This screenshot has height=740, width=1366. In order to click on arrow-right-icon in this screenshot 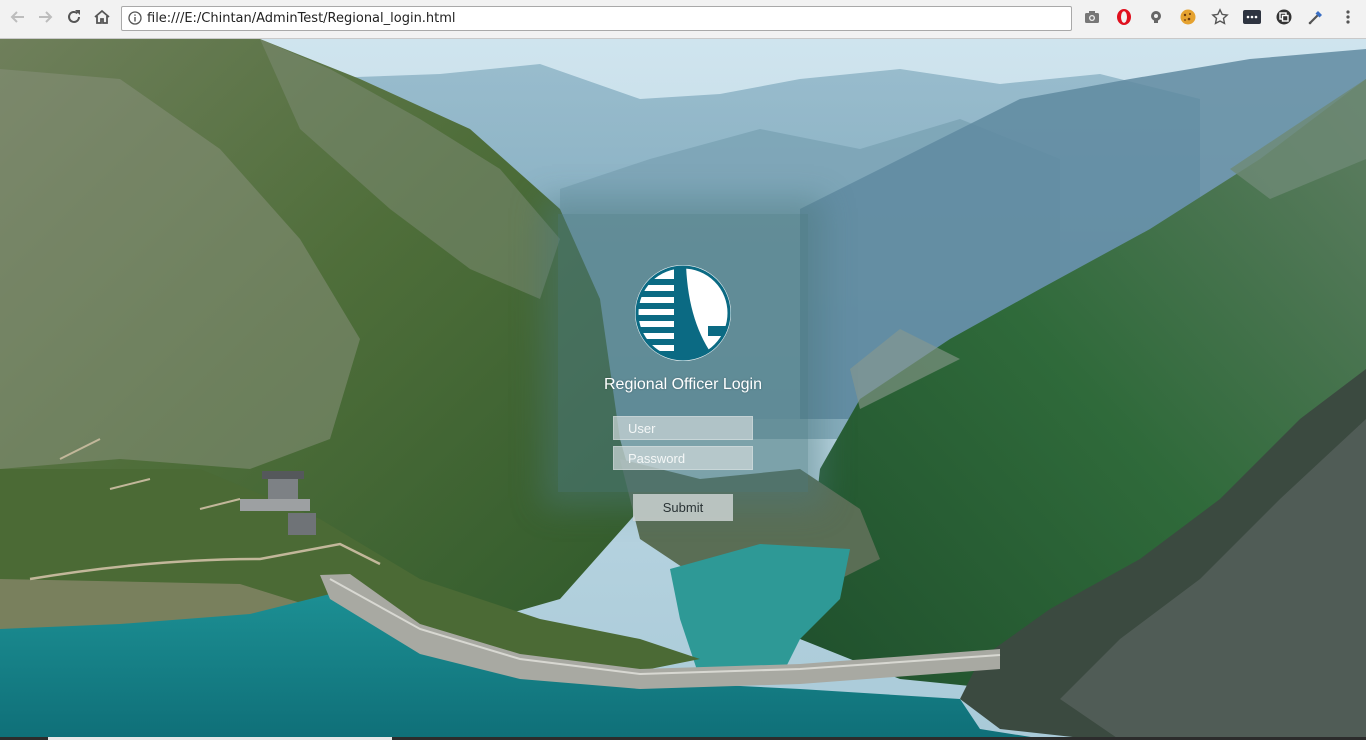, I will do `click(45, 19)`.